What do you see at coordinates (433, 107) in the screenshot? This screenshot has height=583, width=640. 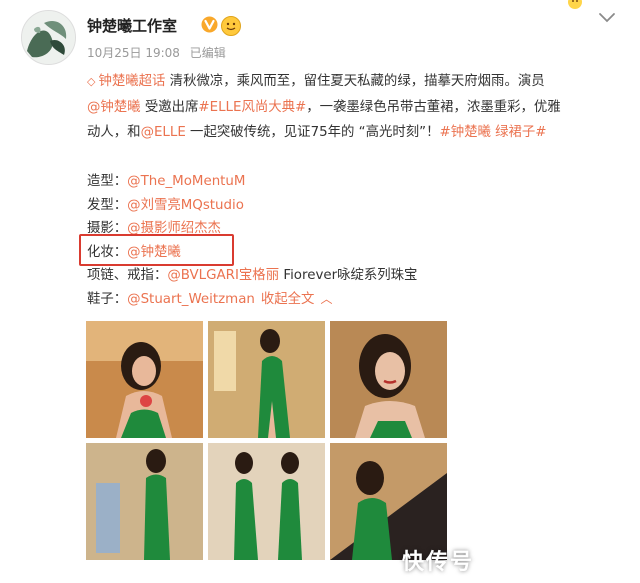 I see `post-text: ，一袭墨绿色吊带古董裙，浓墨重彩，优雅` at bounding box center [433, 107].